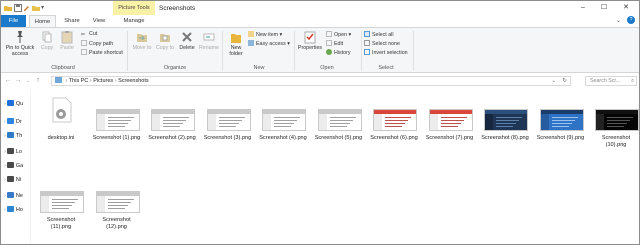 The image size is (640, 245). I want to click on scissors-icon: ✂, so click(83, 35).